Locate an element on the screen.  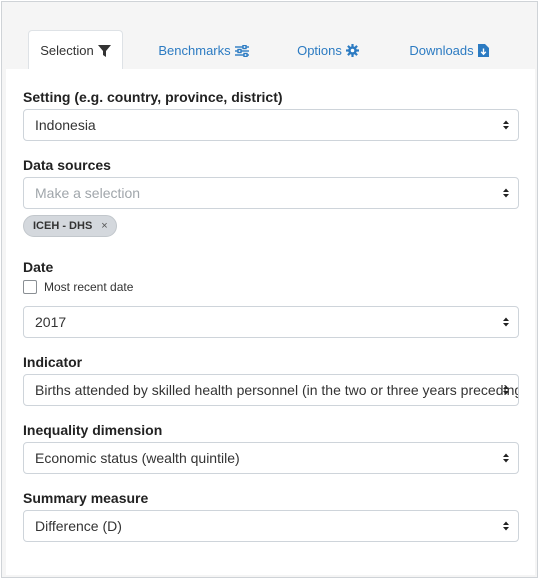
tab-downloads: Downloads is located at coordinates (449, 50).